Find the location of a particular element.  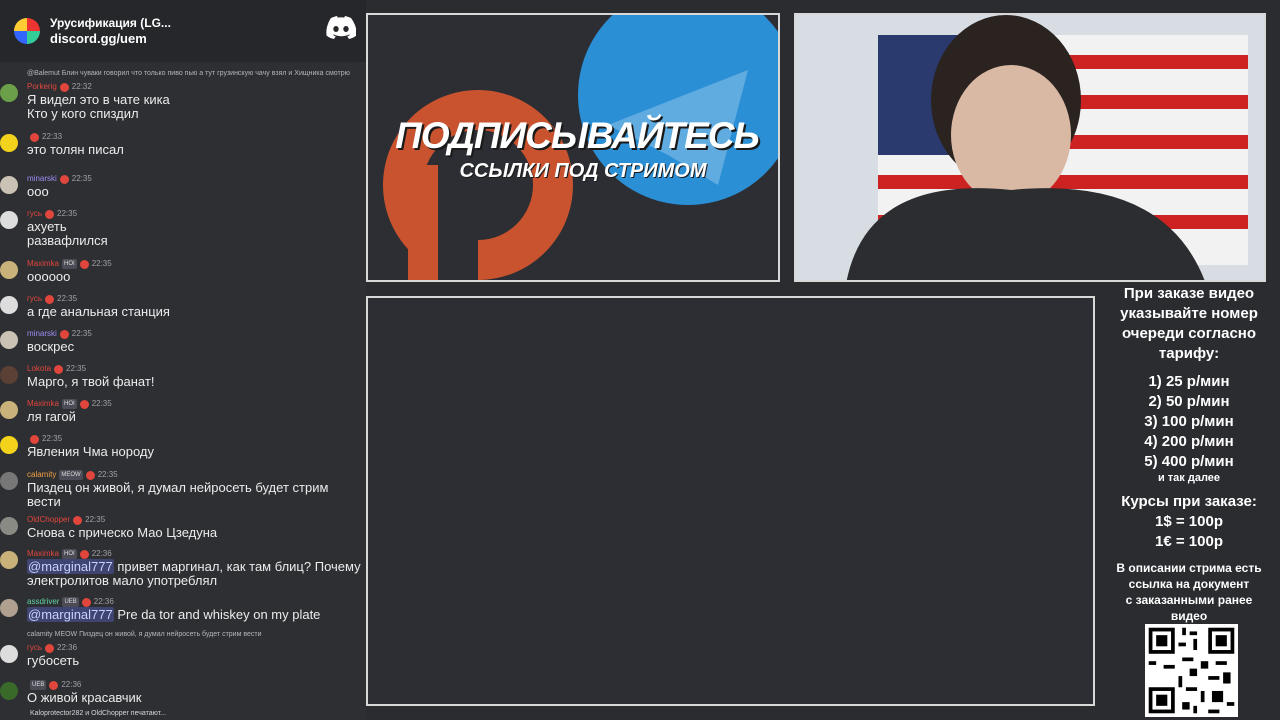

promo-subtitle: ССЫЛКИ ПОД СТРИМОМ is located at coordinates (583, 171).